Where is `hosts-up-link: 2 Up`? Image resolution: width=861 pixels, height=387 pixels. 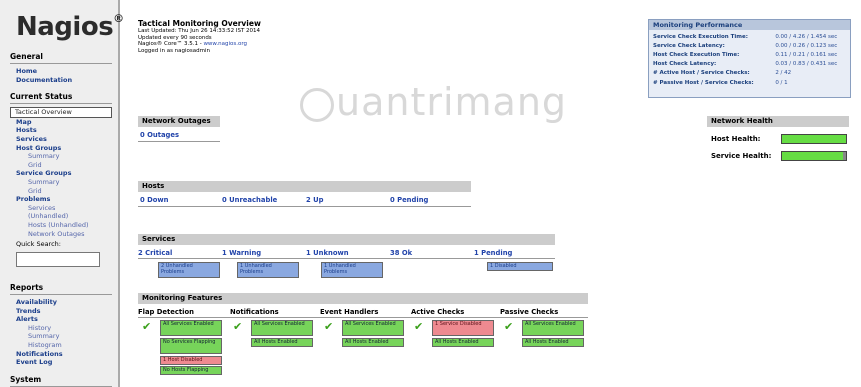 hosts-up-link: 2 Up is located at coordinates (314, 200).